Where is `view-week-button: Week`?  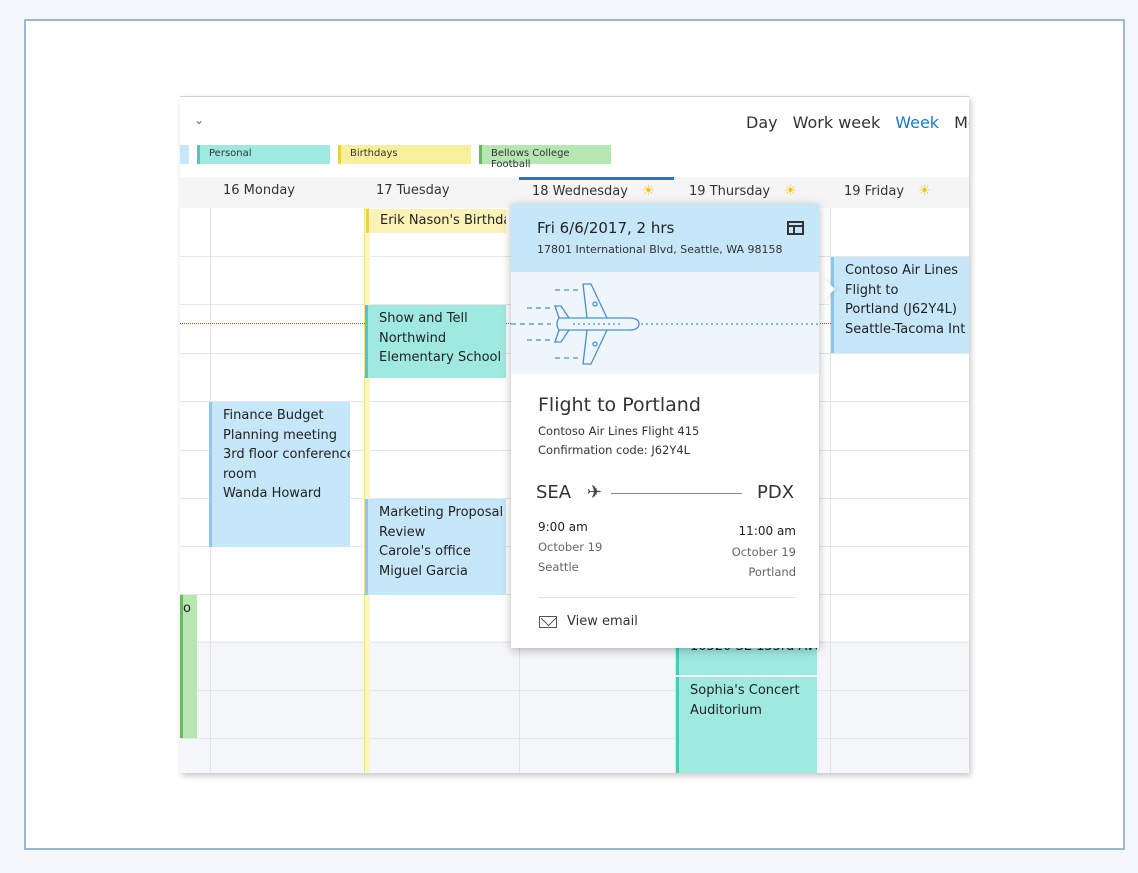 view-week-button: Week is located at coordinates (917, 122).